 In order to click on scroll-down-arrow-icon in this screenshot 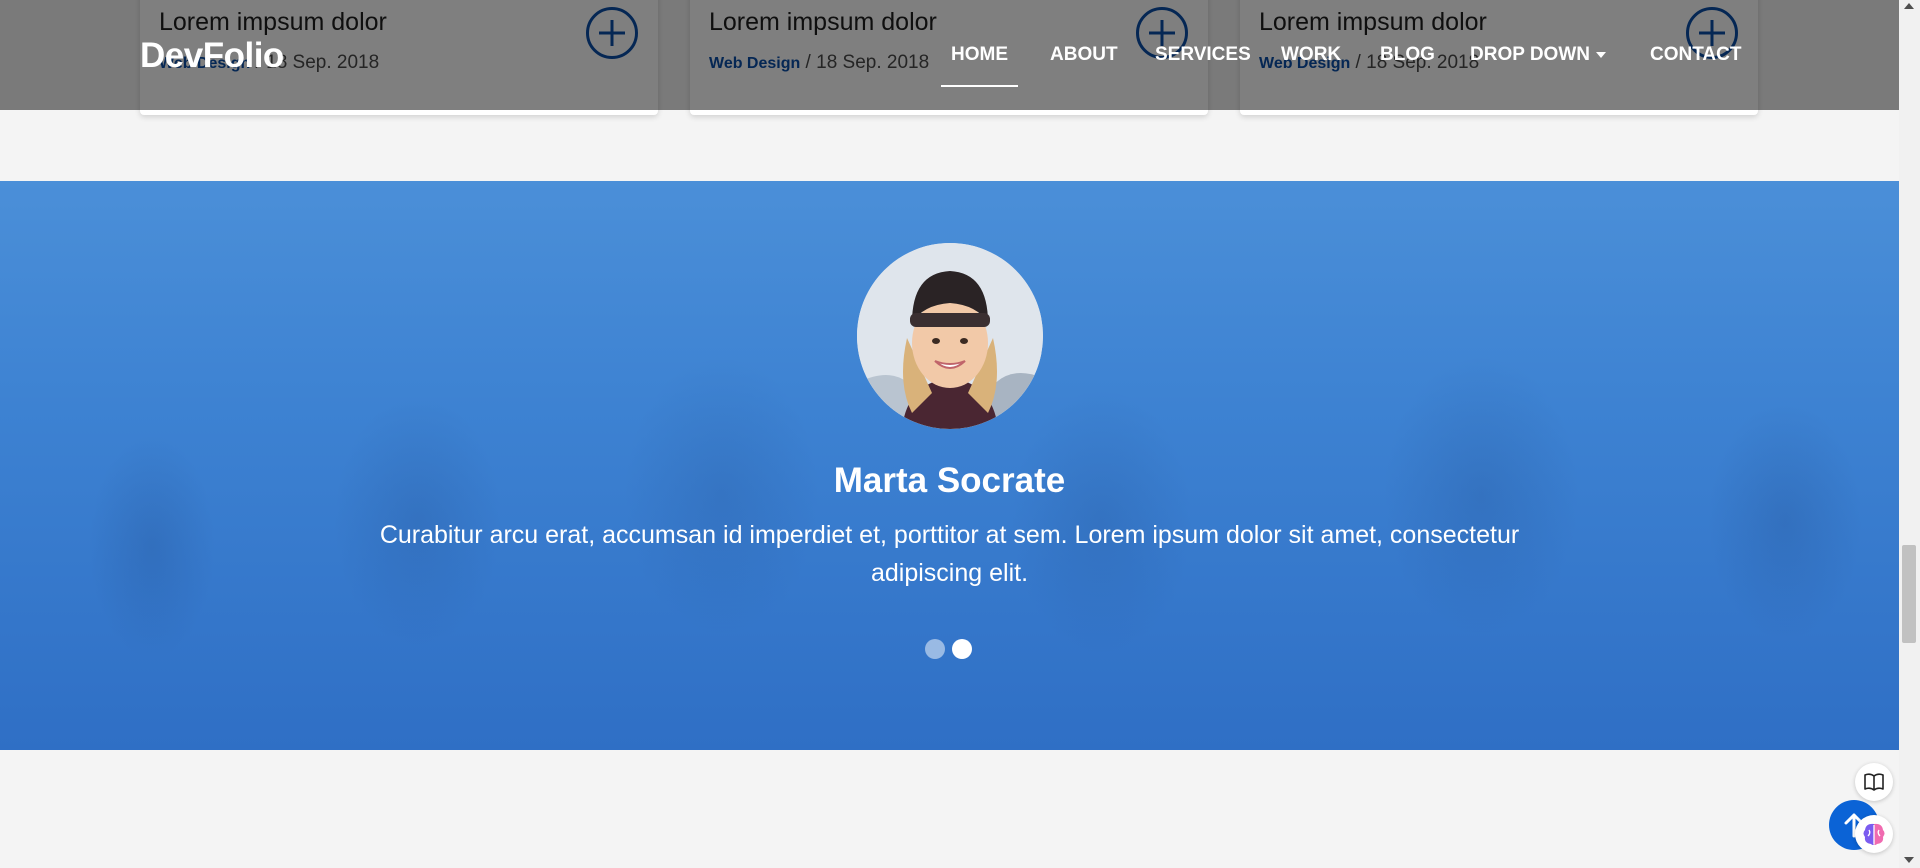, I will do `click(1909, 860)`.